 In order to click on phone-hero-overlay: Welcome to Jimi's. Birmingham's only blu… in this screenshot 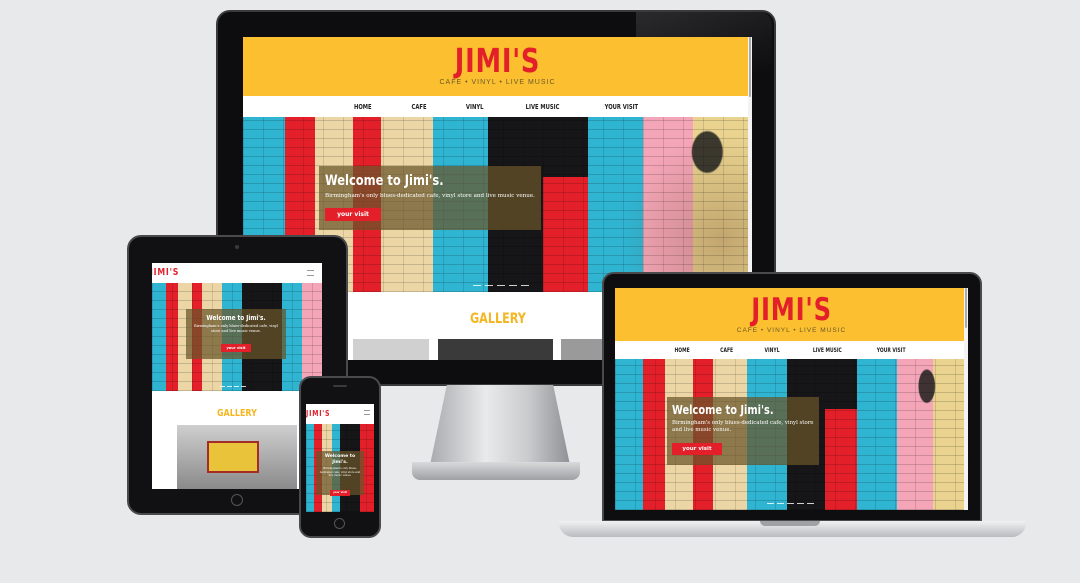, I will do `click(340, 473)`.